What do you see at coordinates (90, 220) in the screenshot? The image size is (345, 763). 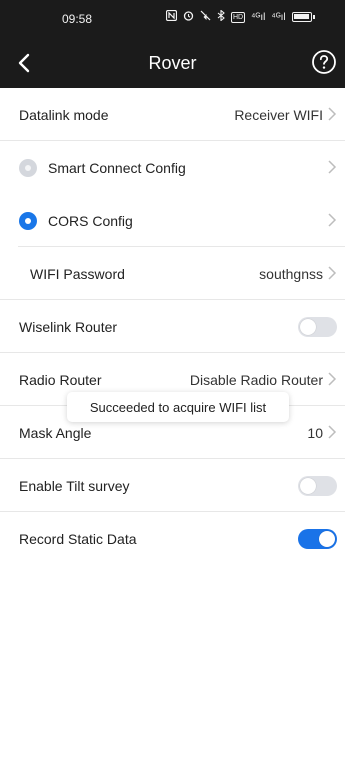 I see `cors-config-label: CORS Config` at bounding box center [90, 220].